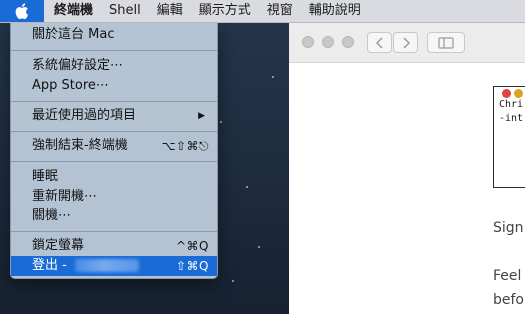 Image resolution: width=525 pixels, height=314 pixels. What do you see at coordinates (78, 65) in the screenshot?
I see `menu-item-label: 系統偏好設定⋯` at bounding box center [78, 65].